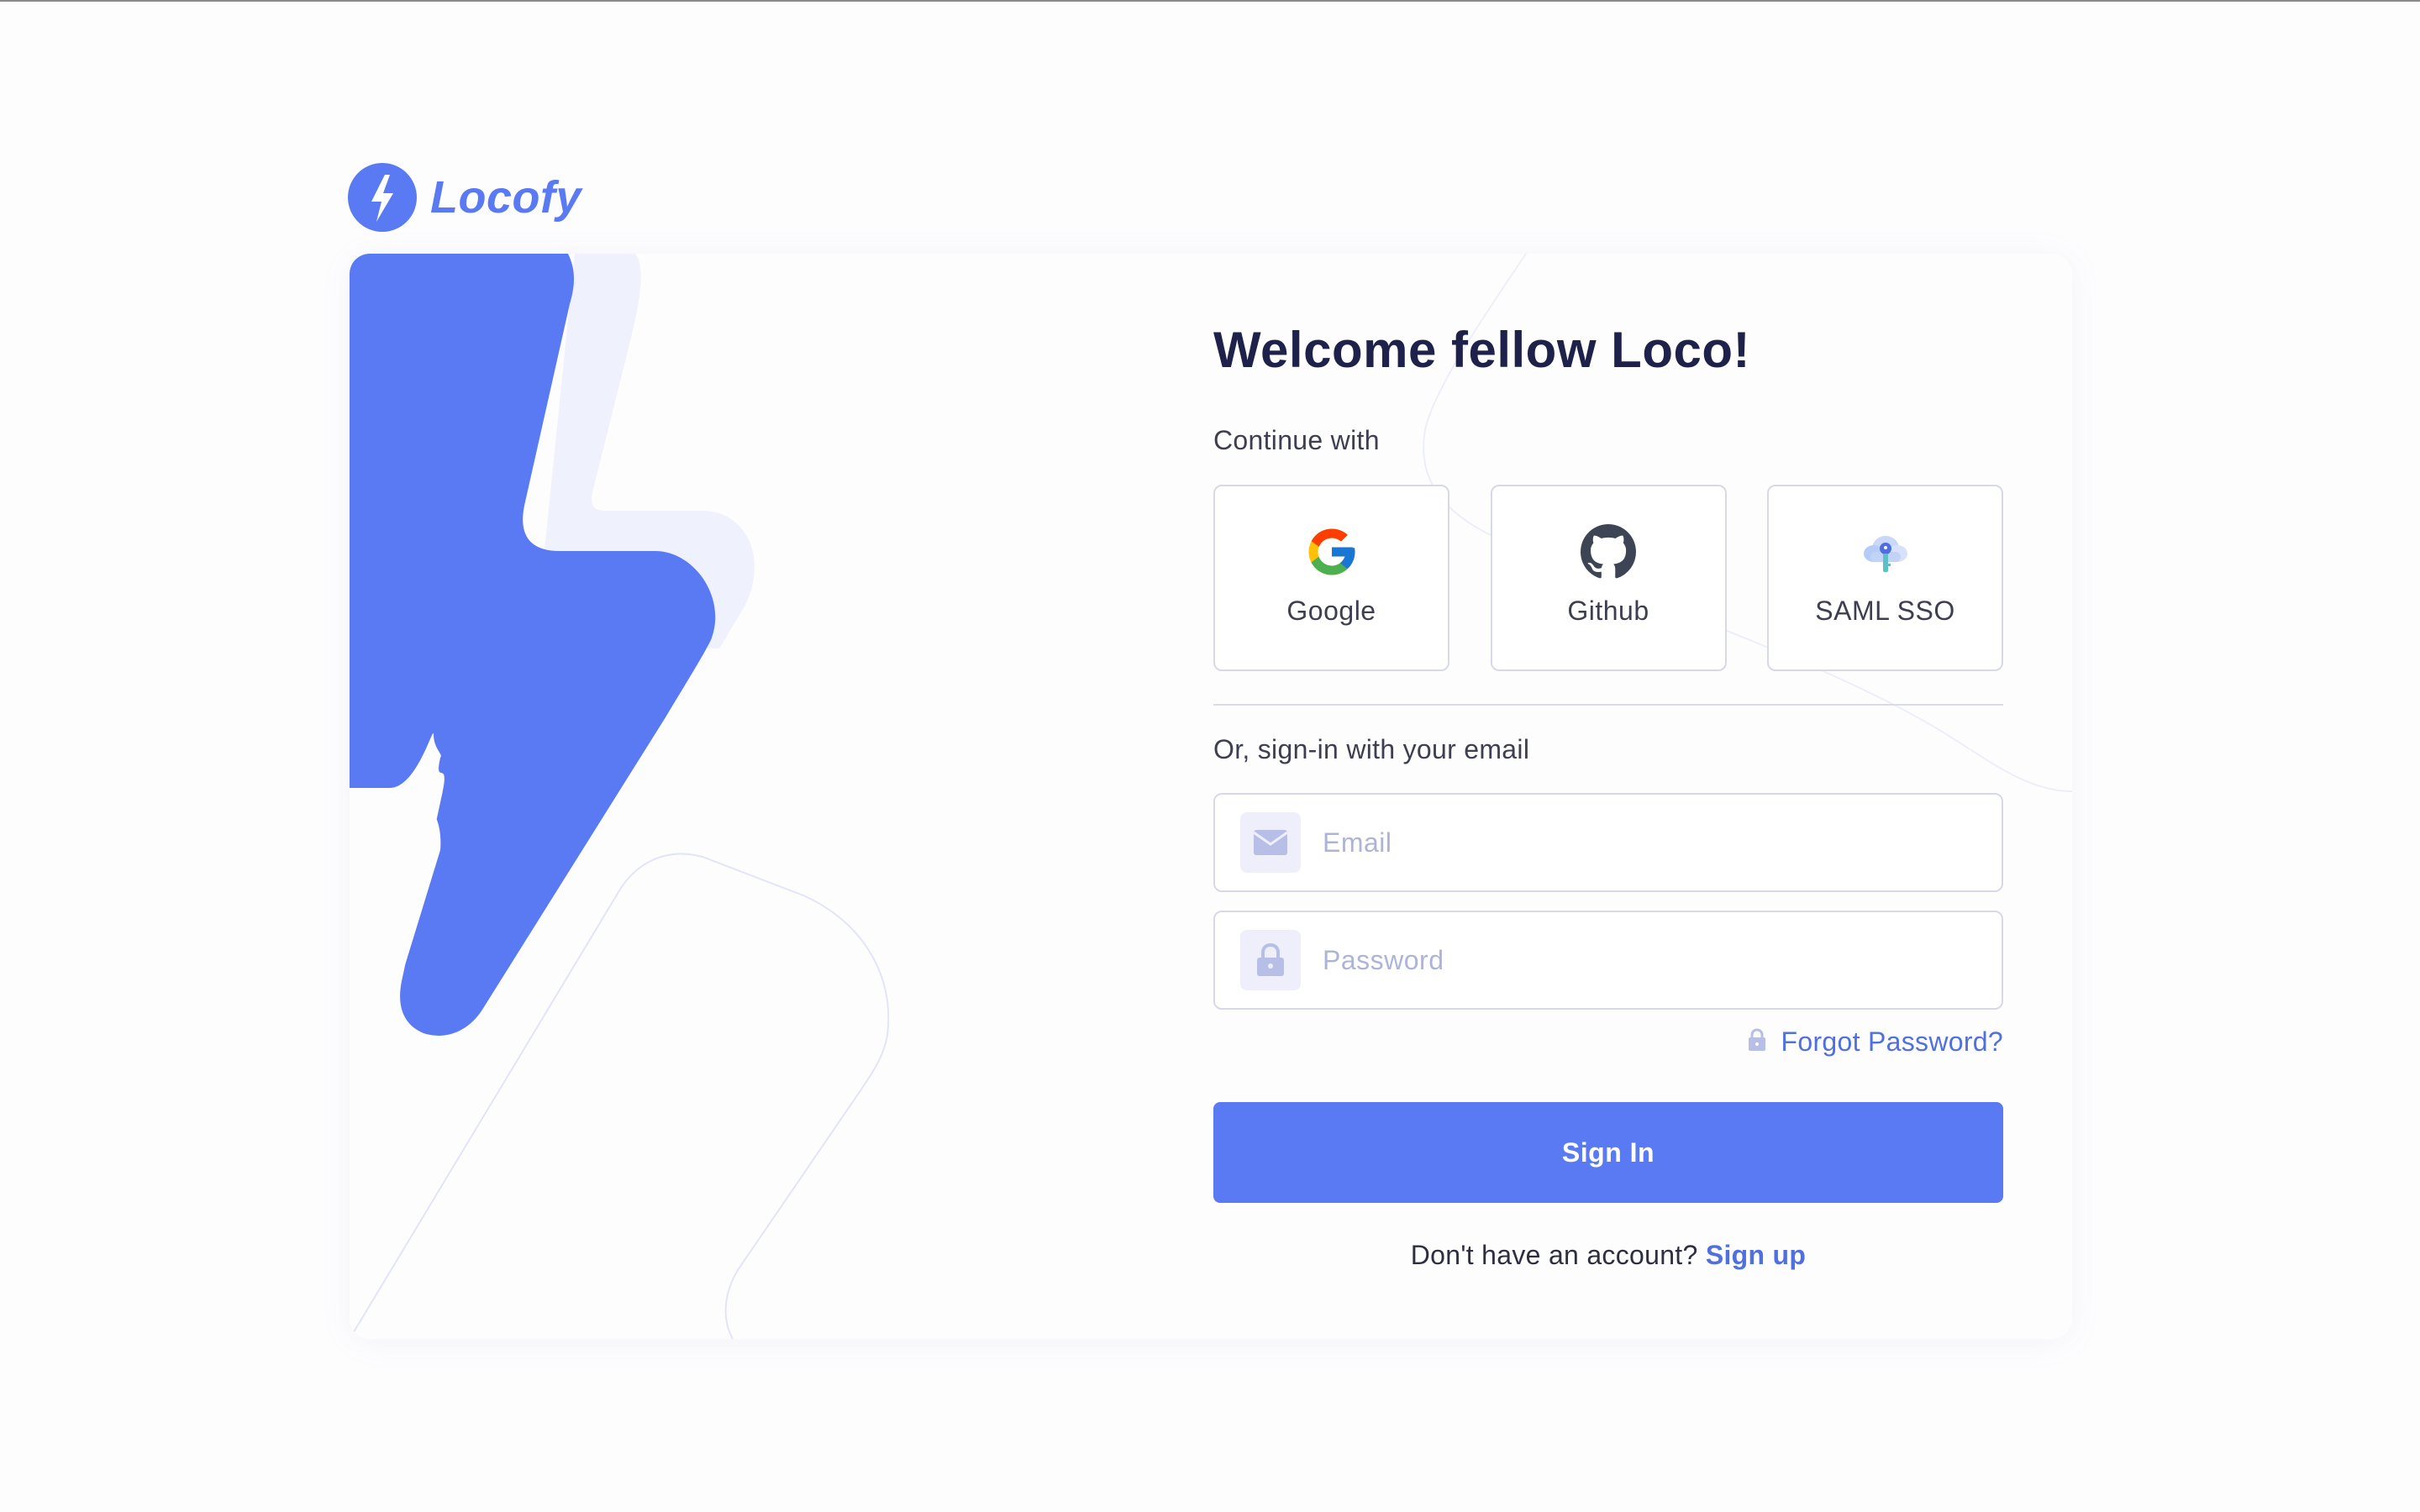  I want to click on brand-logo: Locofy, so click(465, 197).